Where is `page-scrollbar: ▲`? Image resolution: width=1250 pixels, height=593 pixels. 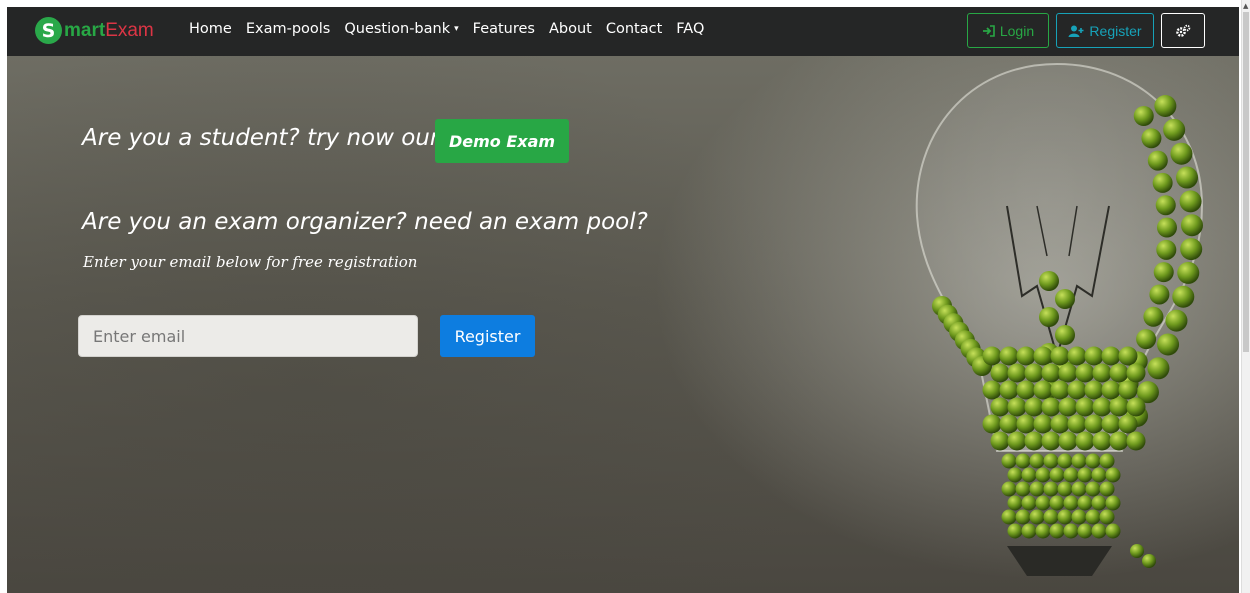
page-scrollbar: ▲ is located at coordinates (1245, 296).